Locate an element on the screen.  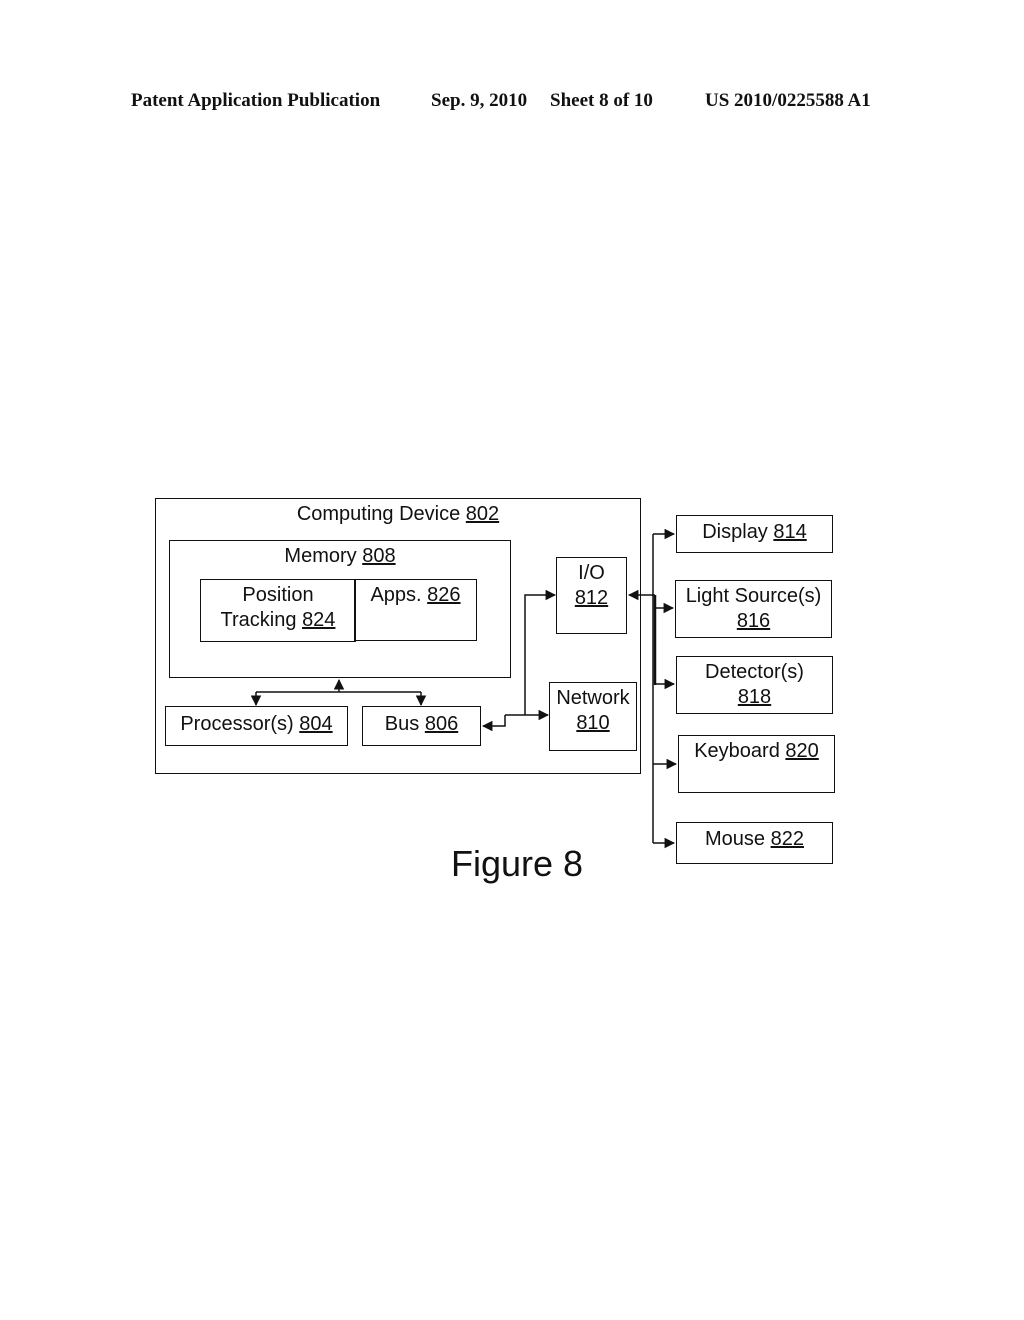
connector-lines is located at coordinates (464, 688).